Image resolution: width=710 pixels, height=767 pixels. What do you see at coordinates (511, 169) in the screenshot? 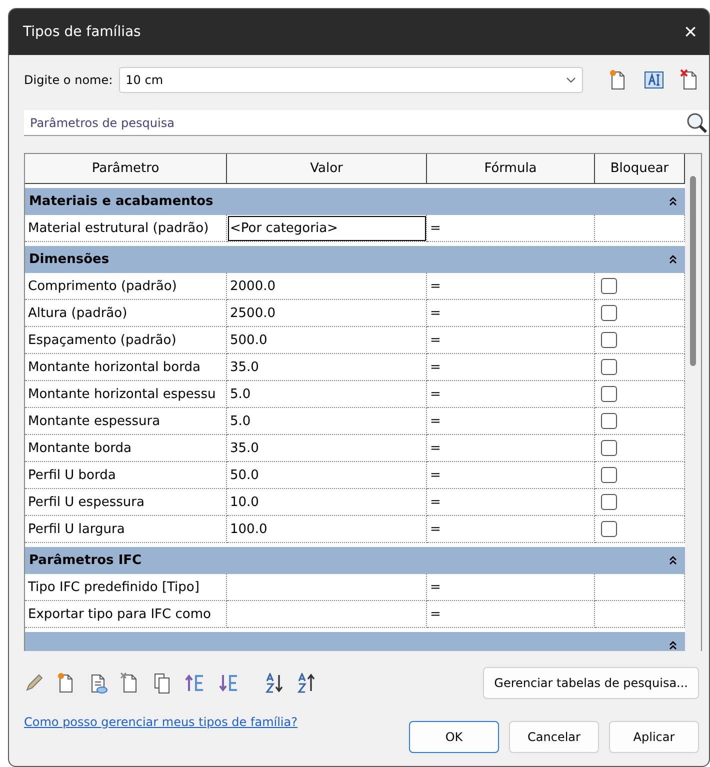
I see `column-header: Fórmula` at bounding box center [511, 169].